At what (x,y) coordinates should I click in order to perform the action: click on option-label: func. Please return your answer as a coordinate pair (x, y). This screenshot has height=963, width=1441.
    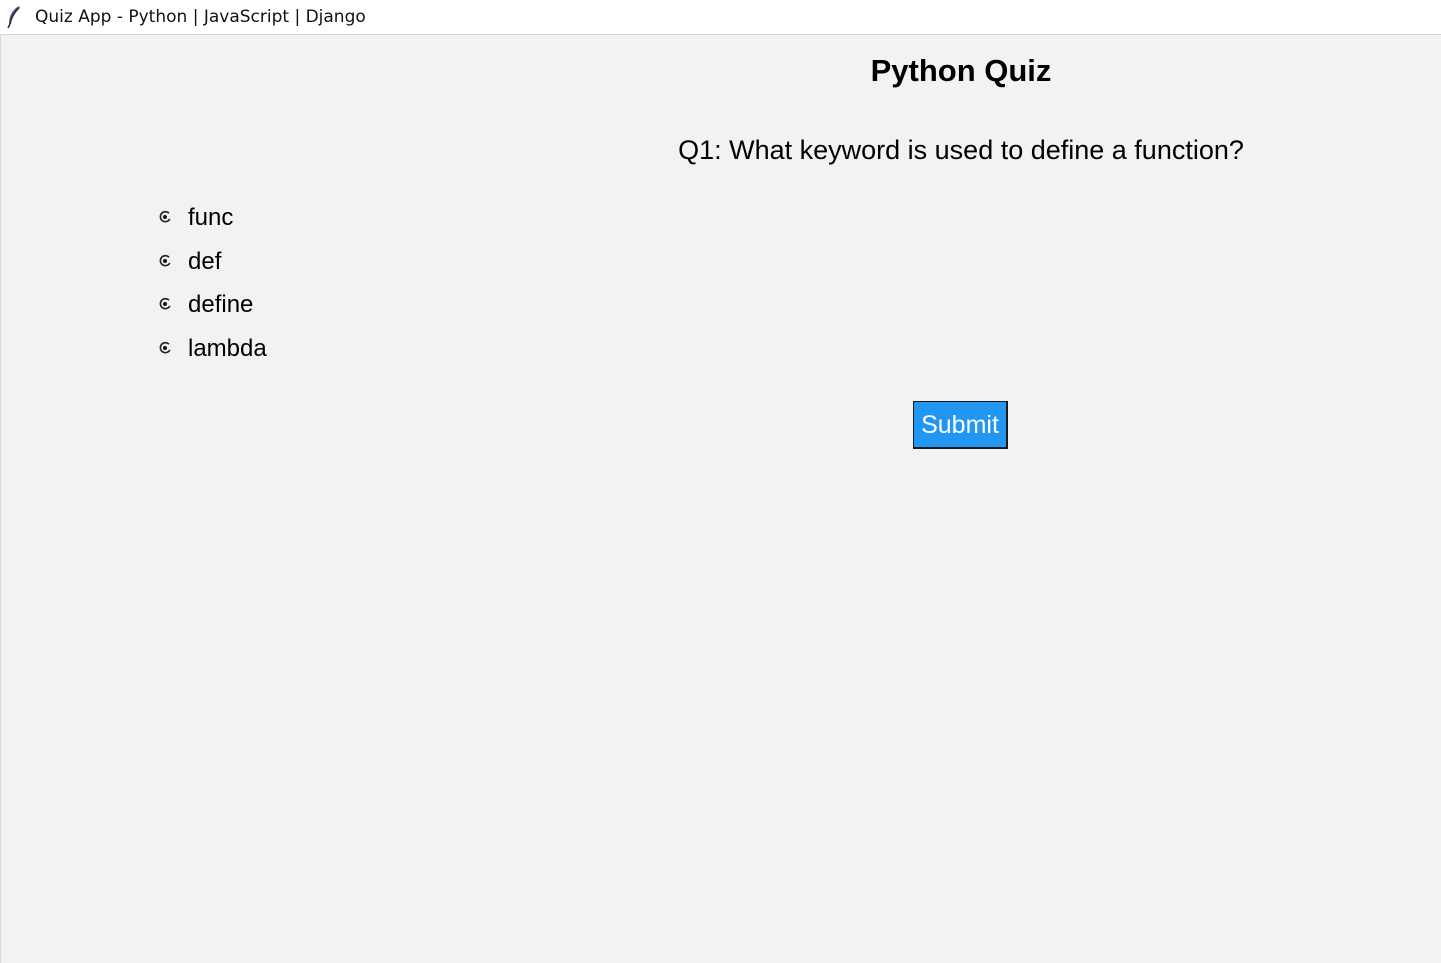
    Looking at the image, I should click on (211, 217).